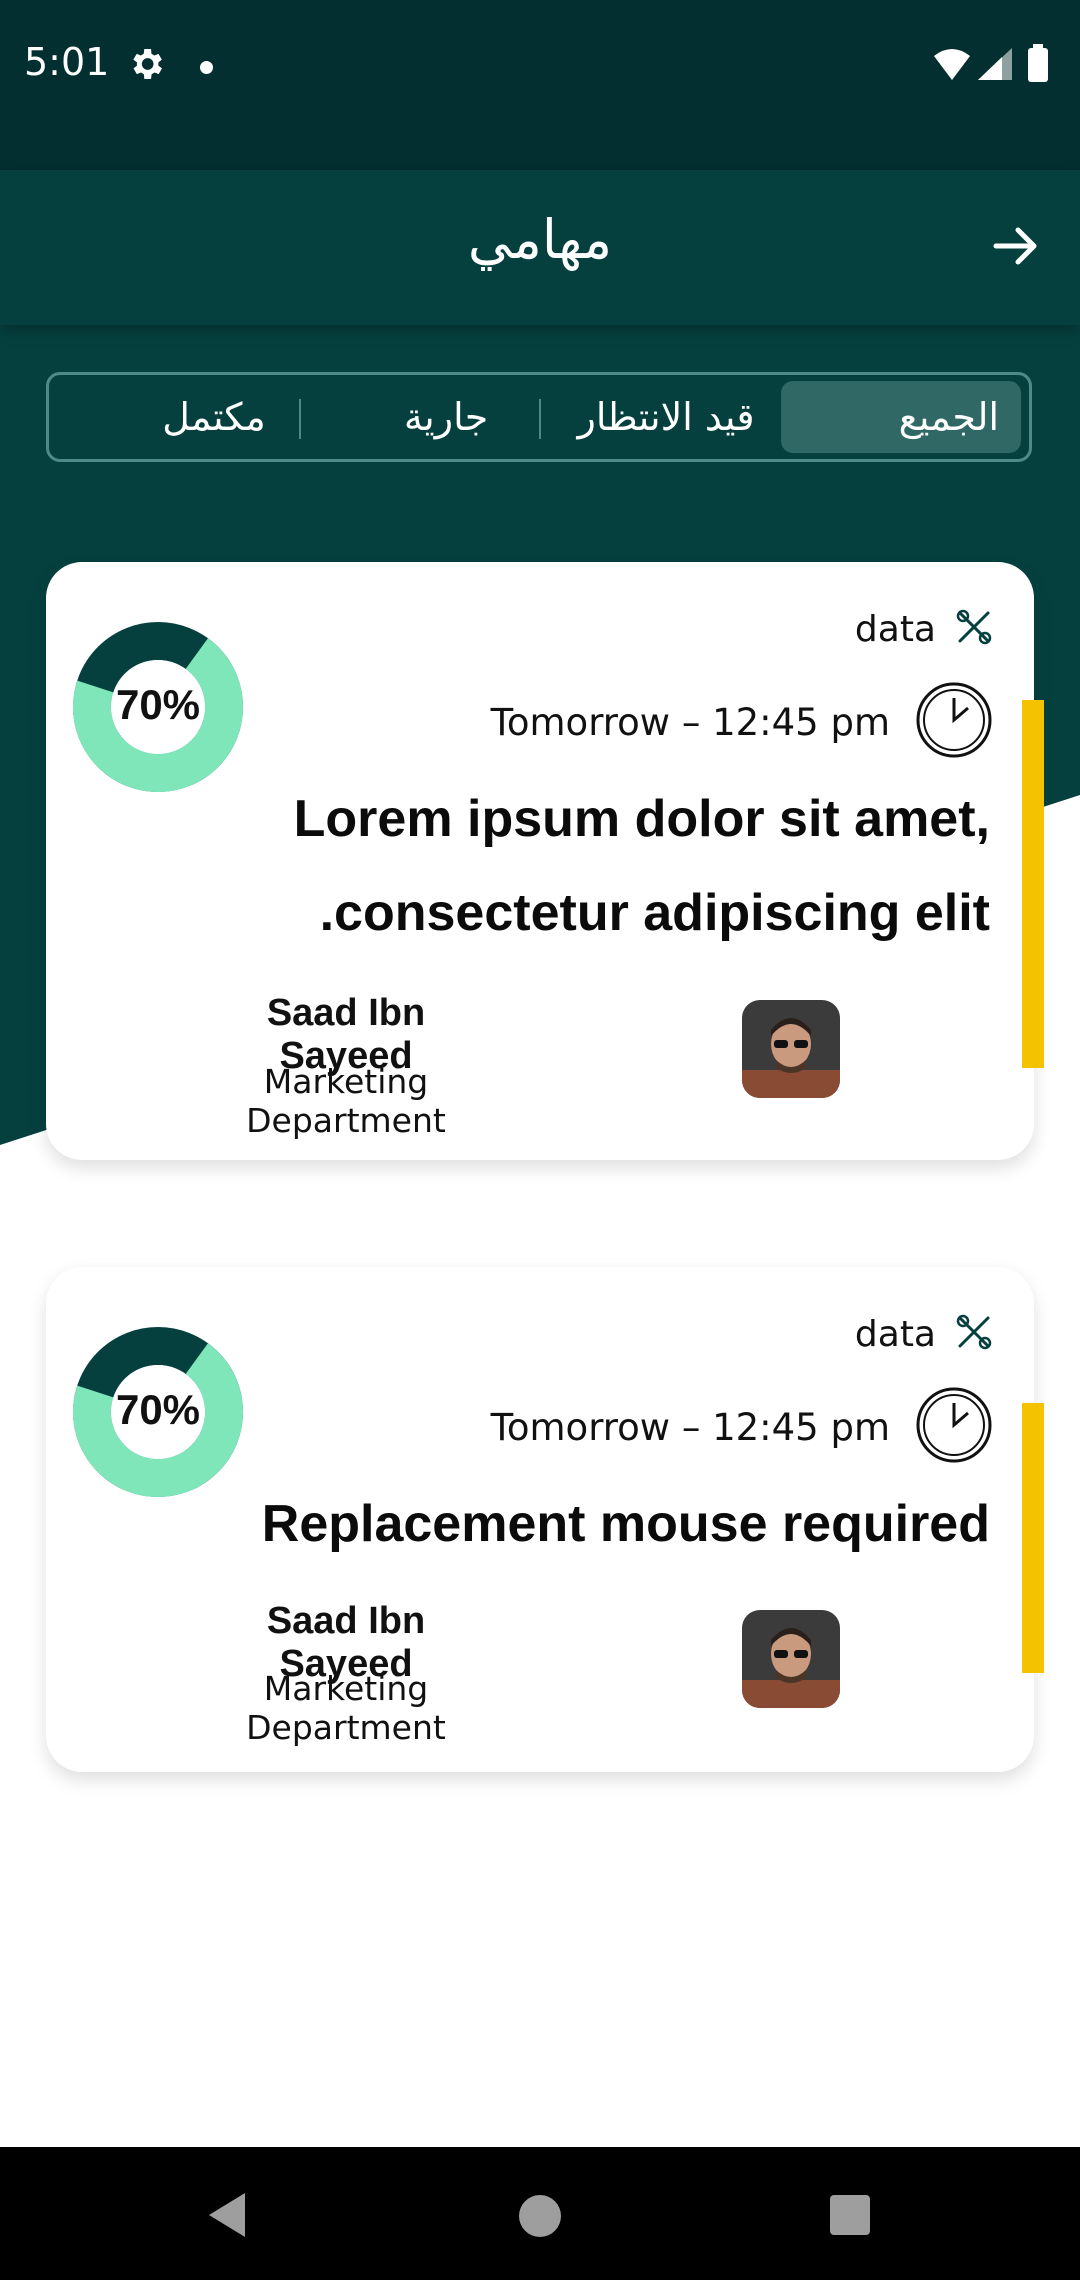  What do you see at coordinates (1038, 63) in the screenshot?
I see `battery-icon` at bounding box center [1038, 63].